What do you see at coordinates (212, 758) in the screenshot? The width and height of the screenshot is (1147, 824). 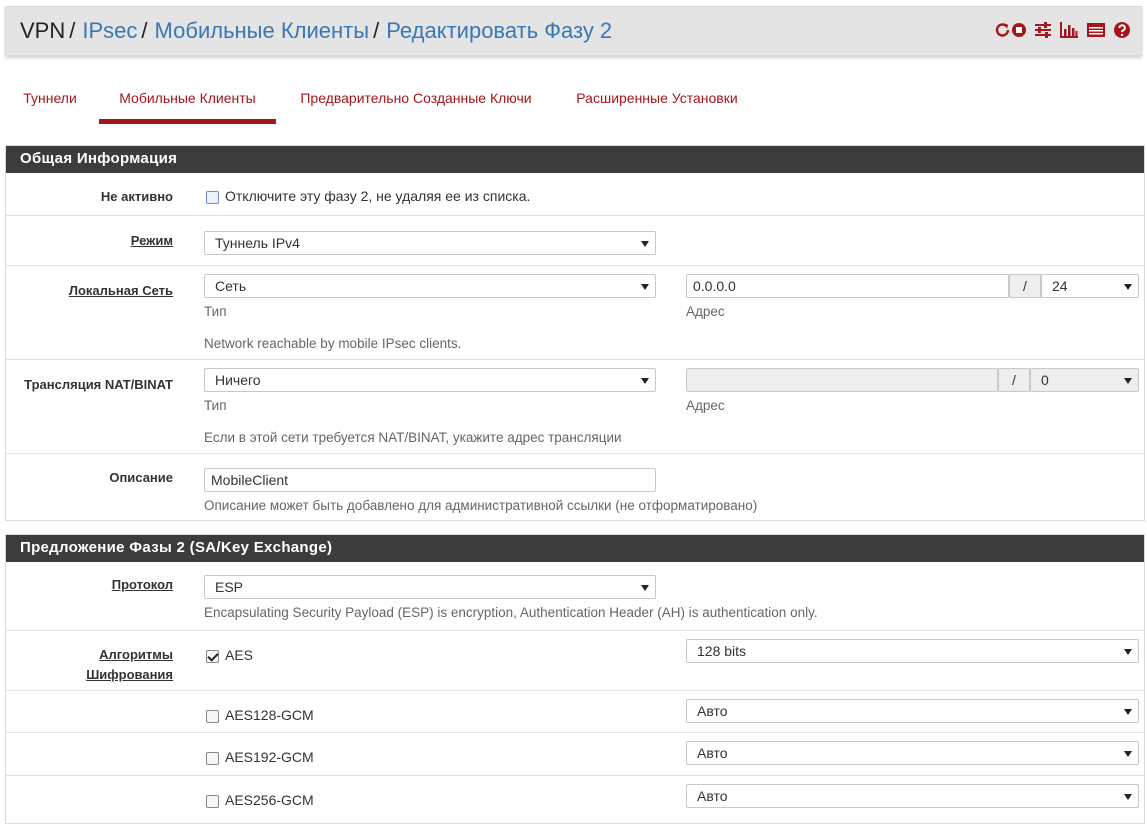 I see `aes192gcm-checkbox` at bounding box center [212, 758].